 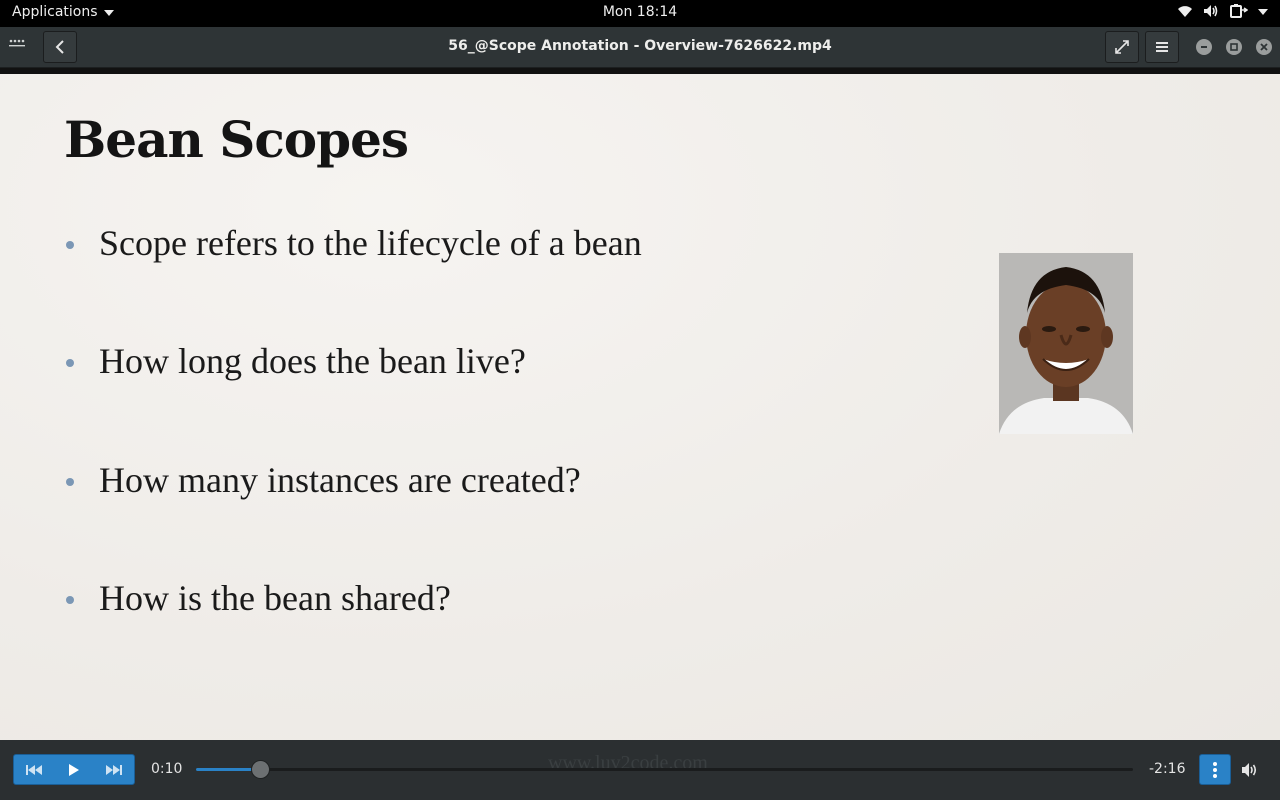 I want to click on system-tray, so click(x=1222, y=11).